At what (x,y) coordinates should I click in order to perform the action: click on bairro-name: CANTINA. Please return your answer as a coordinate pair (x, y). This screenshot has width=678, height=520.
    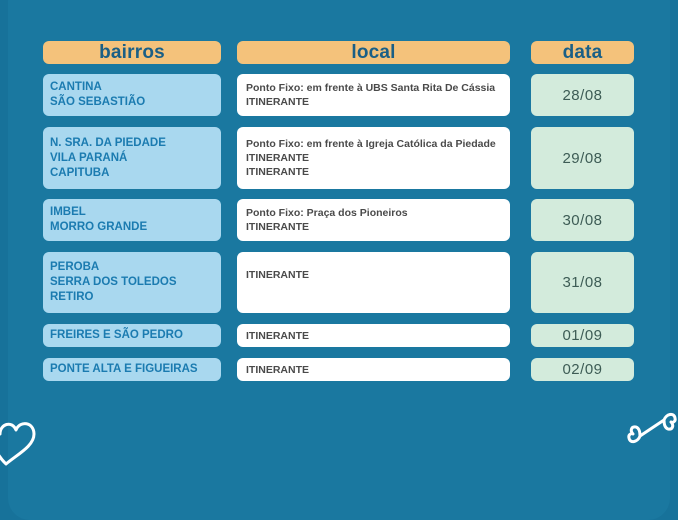
    Looking at the image, I should click on (76, 87).